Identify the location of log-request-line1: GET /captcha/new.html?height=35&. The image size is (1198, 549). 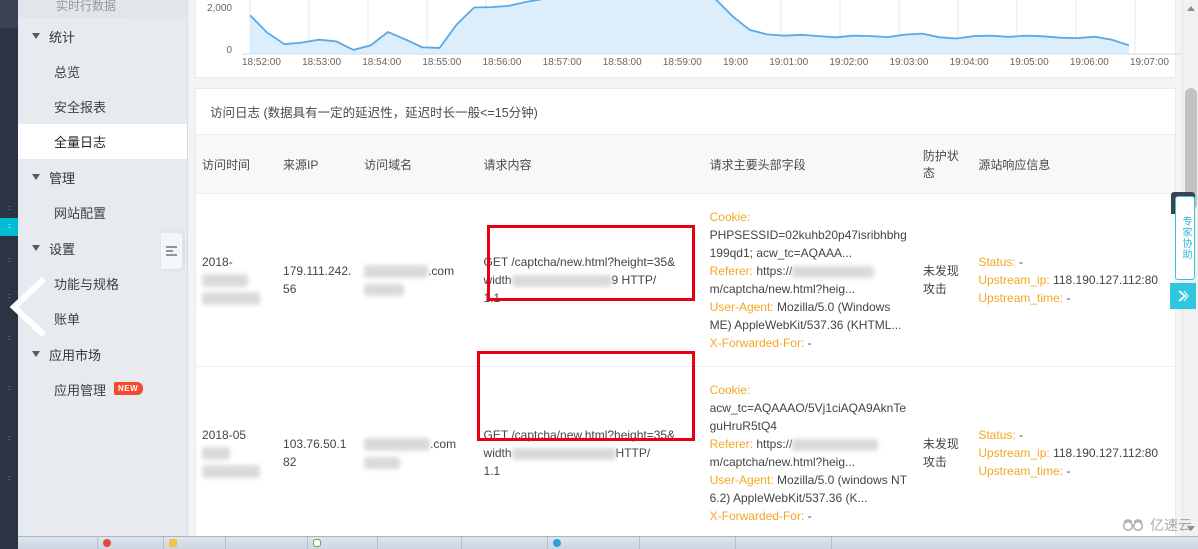
(579, 435).